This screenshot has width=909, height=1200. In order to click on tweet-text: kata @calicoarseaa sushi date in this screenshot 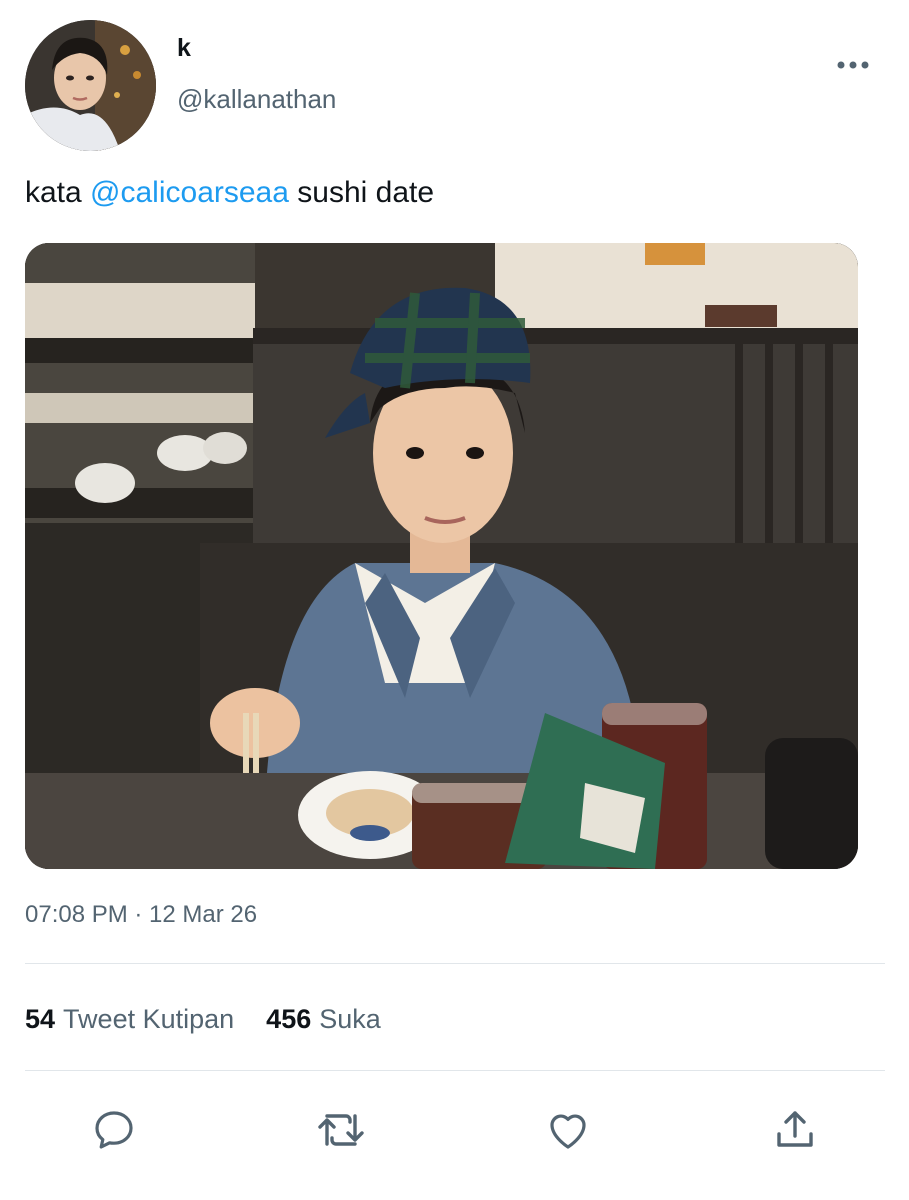, I will do `click(229, 193)`.